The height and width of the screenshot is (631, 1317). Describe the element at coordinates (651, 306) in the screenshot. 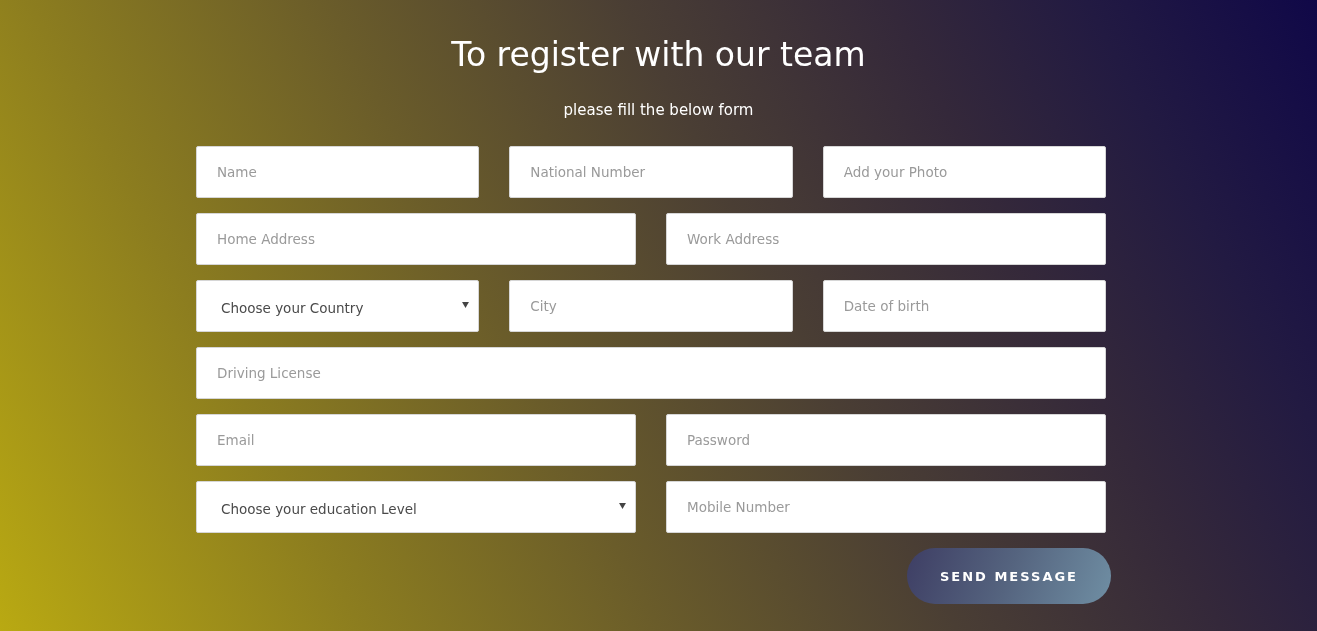

I see `input-field: City` at that location.